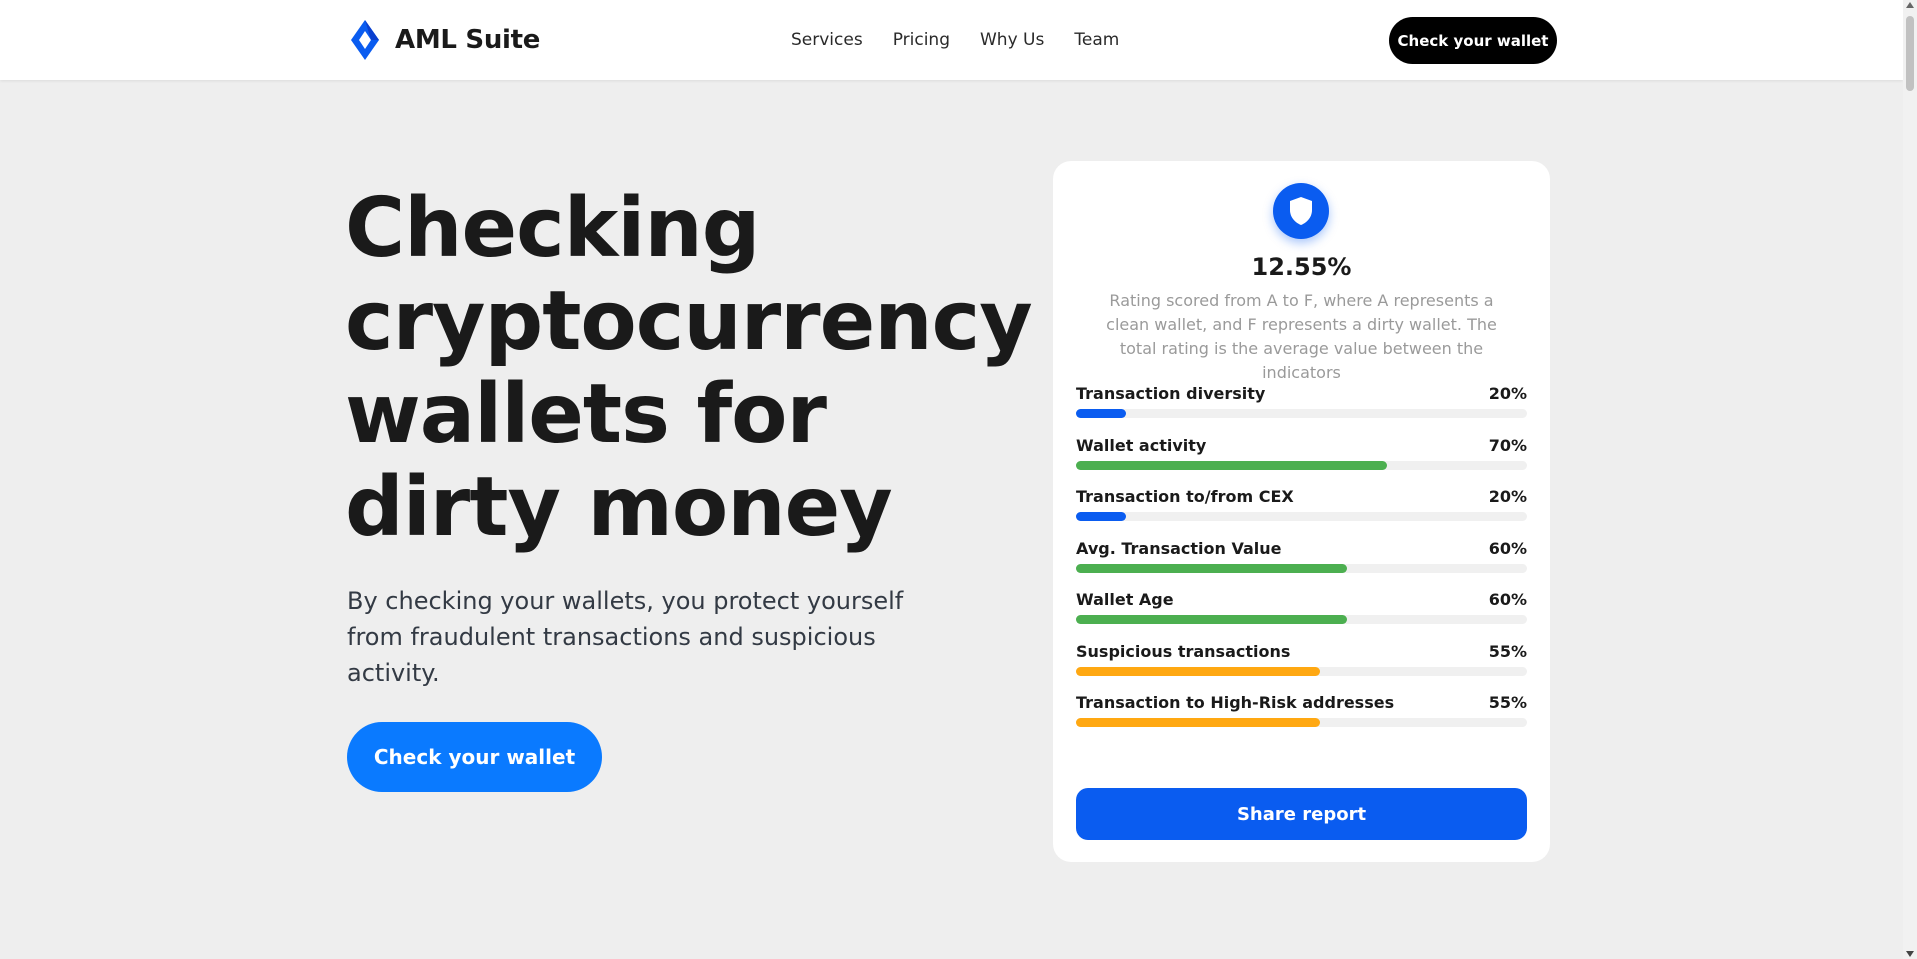 The width and height of the screenshot is (1917, 959). I want to click on metric-row: Transaction to High-Risk addresses 55%, so click(1301, 719).